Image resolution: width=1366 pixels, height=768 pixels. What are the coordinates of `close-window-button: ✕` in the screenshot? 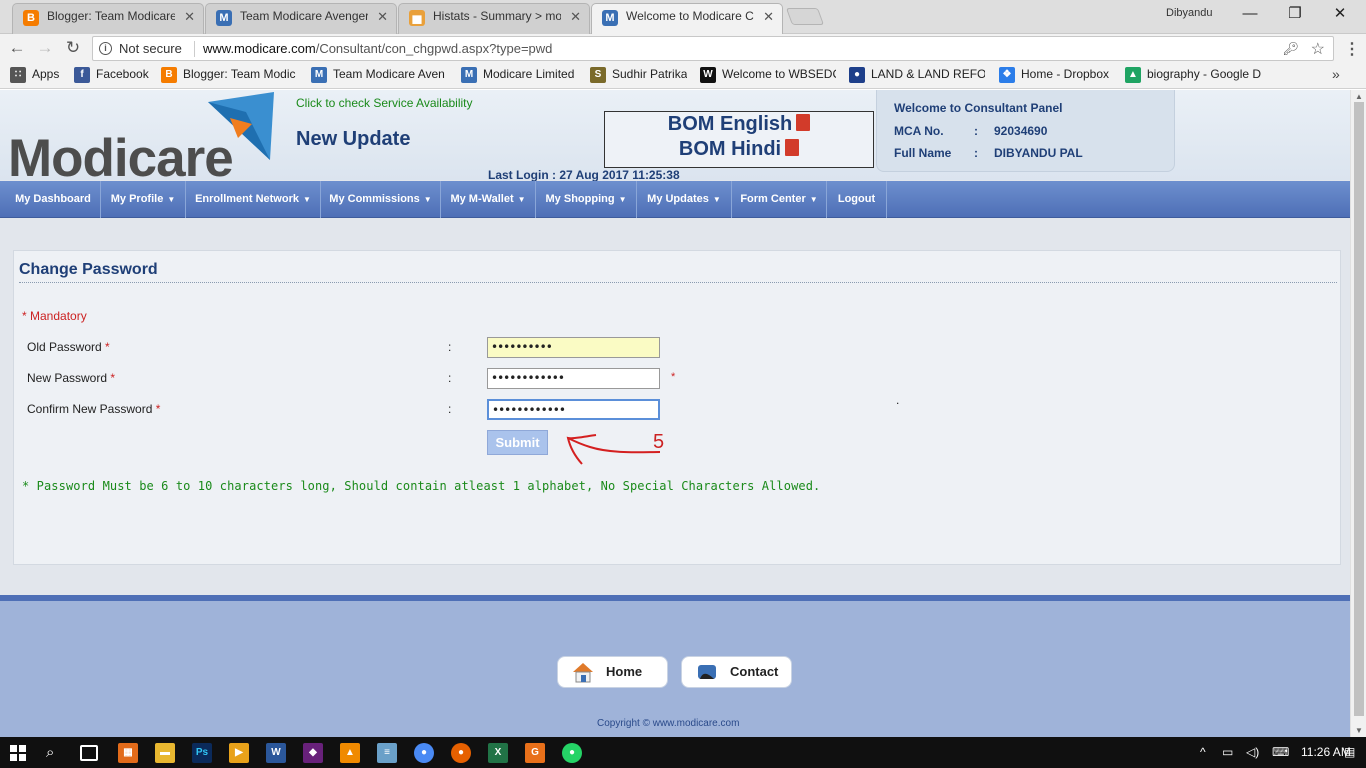 It's located at (1340, 14).